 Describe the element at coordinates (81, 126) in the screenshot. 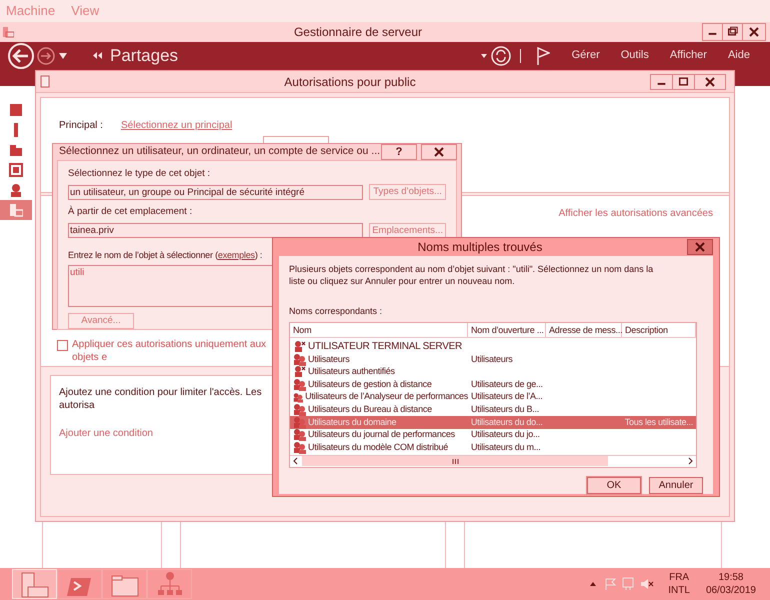

I see `field-label: Principal :` at that location.